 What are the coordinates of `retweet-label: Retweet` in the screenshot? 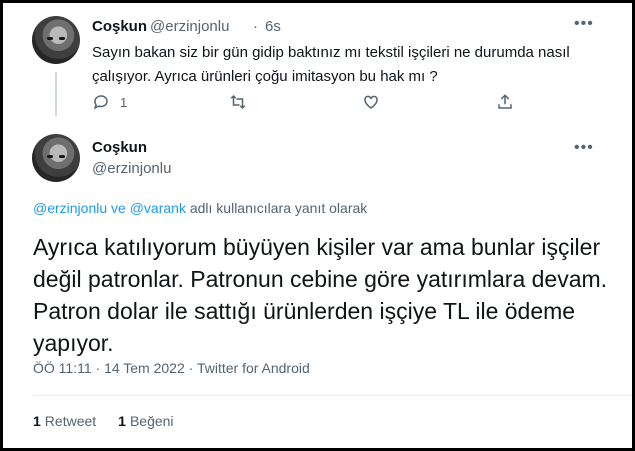 It's located at (70, 421).